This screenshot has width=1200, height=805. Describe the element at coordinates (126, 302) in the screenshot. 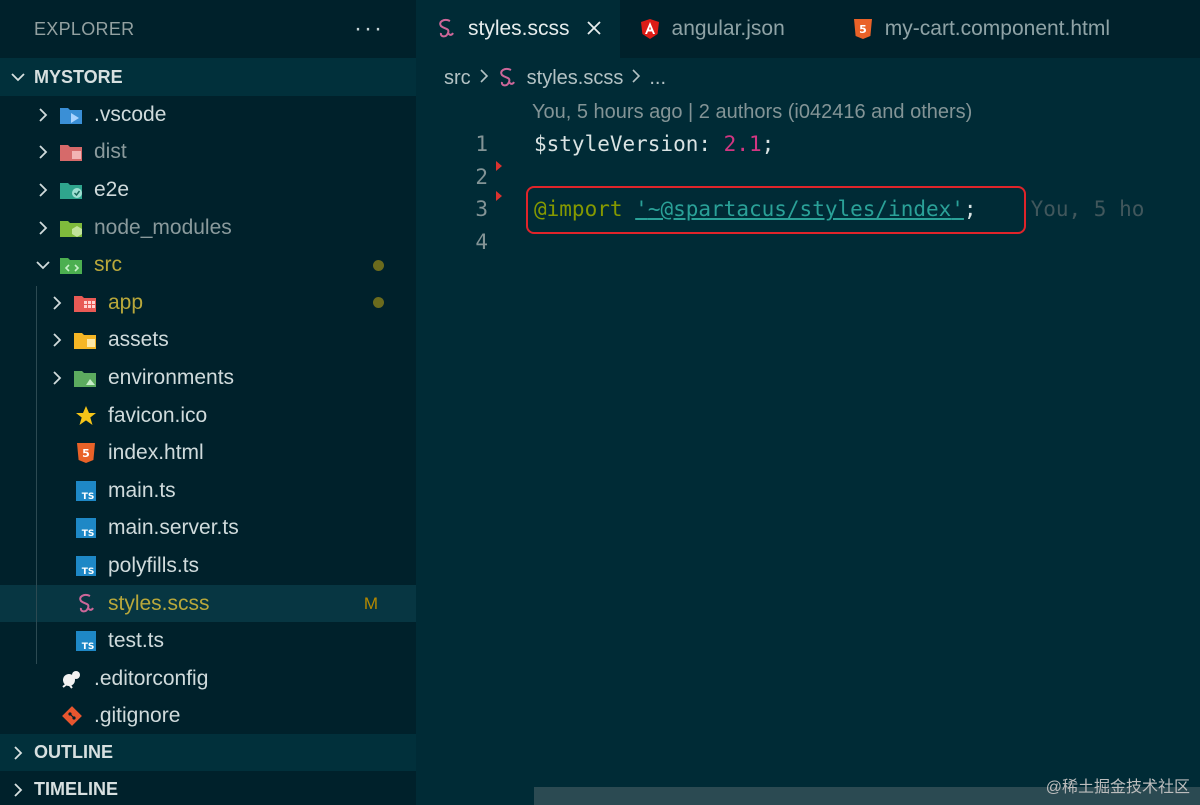

I see `tree-item-label: app` at that location.